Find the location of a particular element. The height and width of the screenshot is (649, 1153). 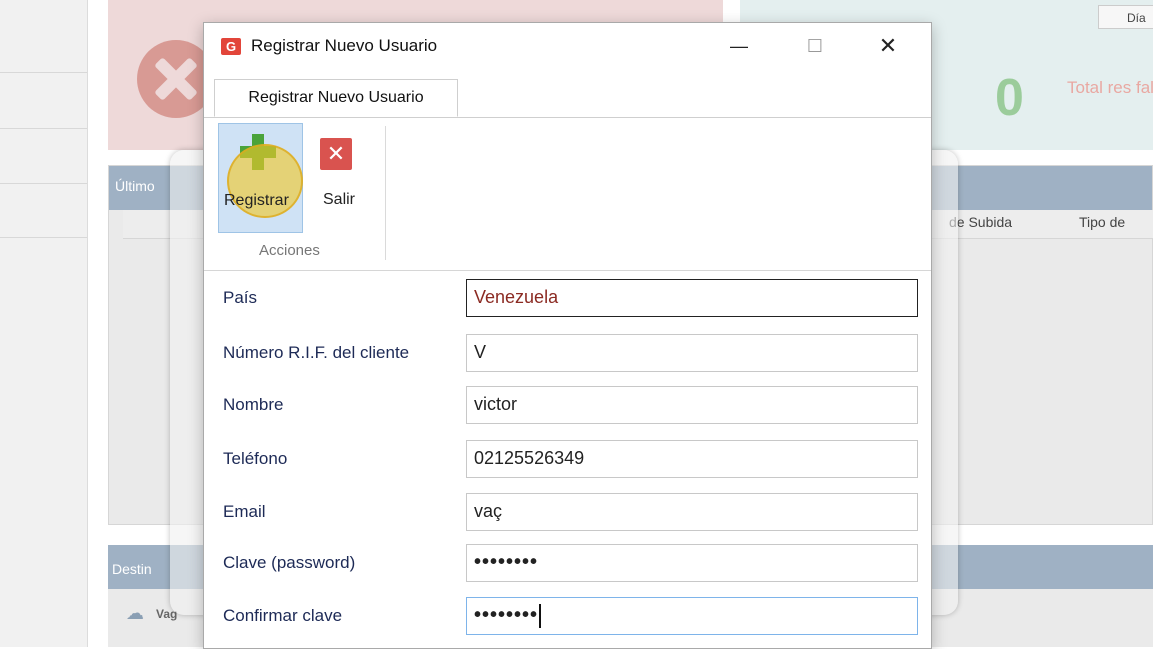

field-row-phone: Teléfono 02125526349 is located at coordinates (567, 460).